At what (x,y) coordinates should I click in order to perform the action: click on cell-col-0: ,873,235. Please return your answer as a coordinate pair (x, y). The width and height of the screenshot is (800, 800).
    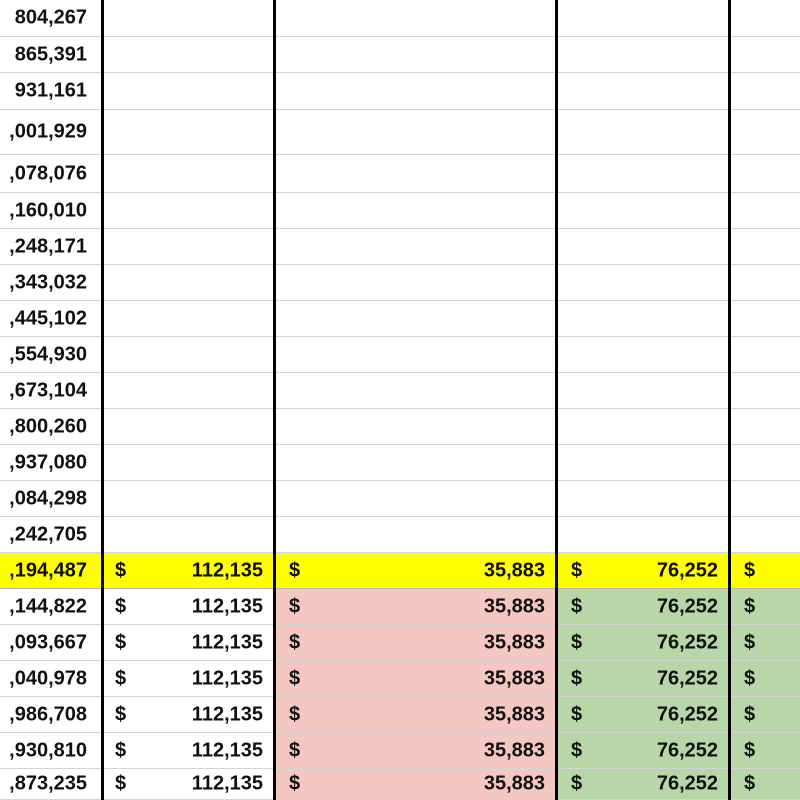
    Looking at the image, I should click on (50, 784).